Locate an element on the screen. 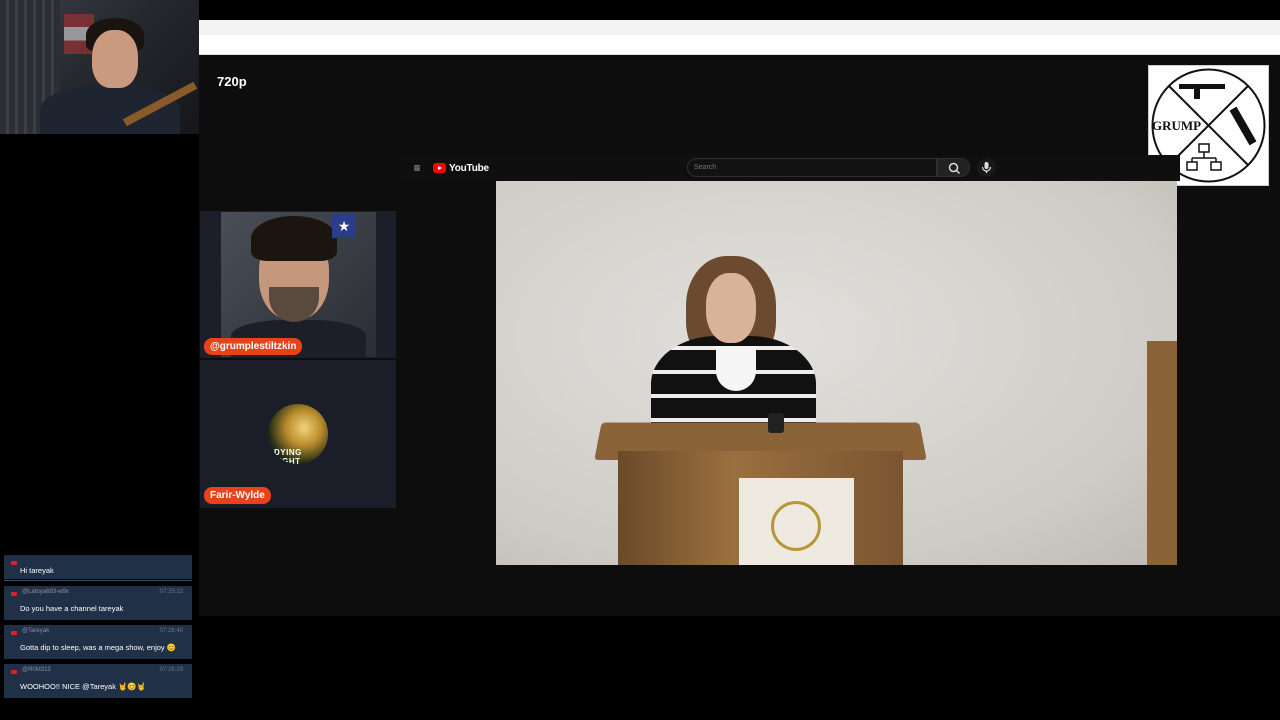 The width and height of the screenshot is (1280, 720). star-icon: ★ is located at coordinates (344, 226).